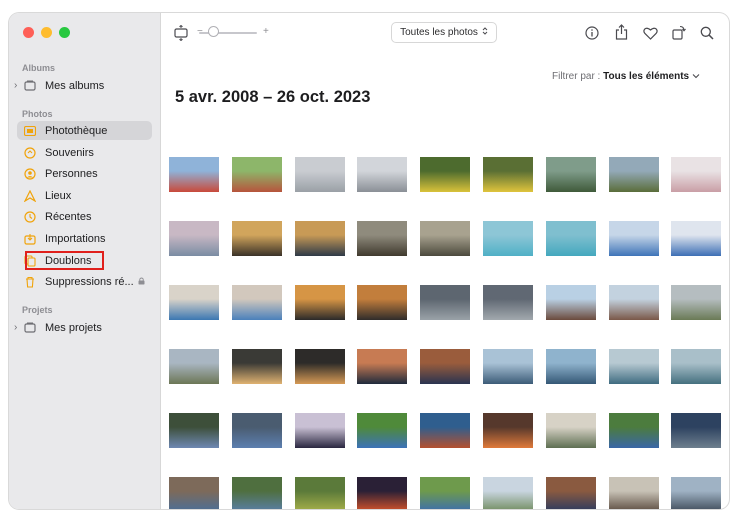 Image resolution: width=730 pixels, height=515 pixels. What do you see at coordinates (71, 173) in the screenshot?
I see `sidebar-item-label: Personnes` at bounding box center [71, 173].